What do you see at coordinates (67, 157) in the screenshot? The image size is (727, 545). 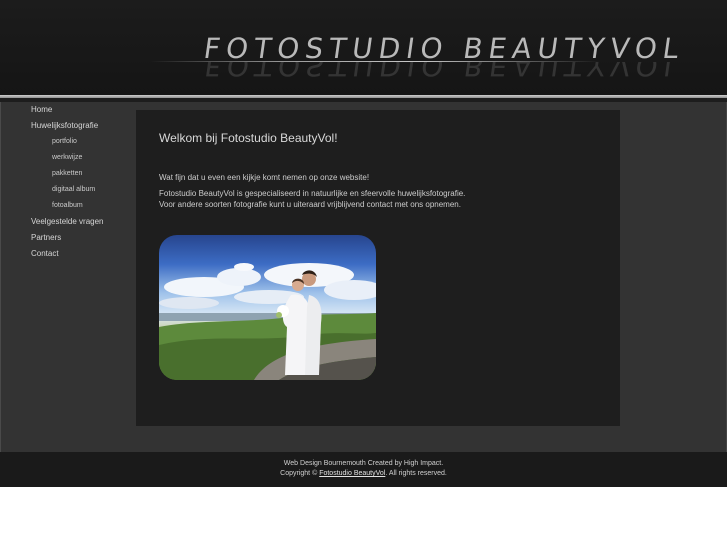 I see `nav-subitem-werkwijze: werkwijze` at bounding box center [67, 157].